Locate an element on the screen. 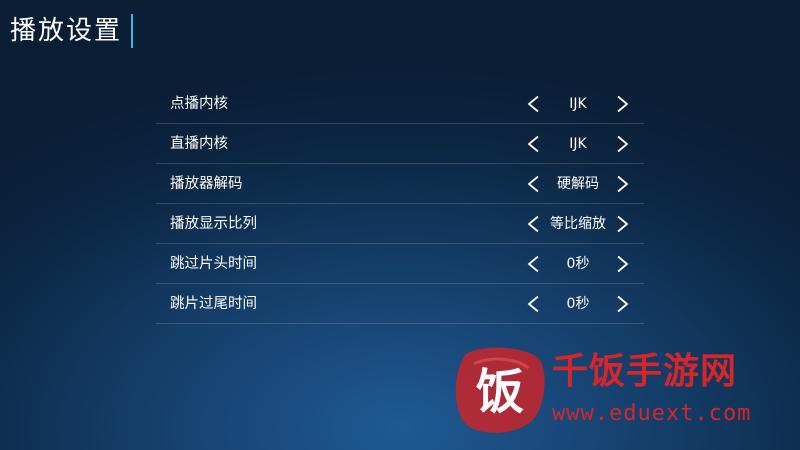 The image size is (800, 450). page-title: 播放设置 is located at coordinates (66, 31).